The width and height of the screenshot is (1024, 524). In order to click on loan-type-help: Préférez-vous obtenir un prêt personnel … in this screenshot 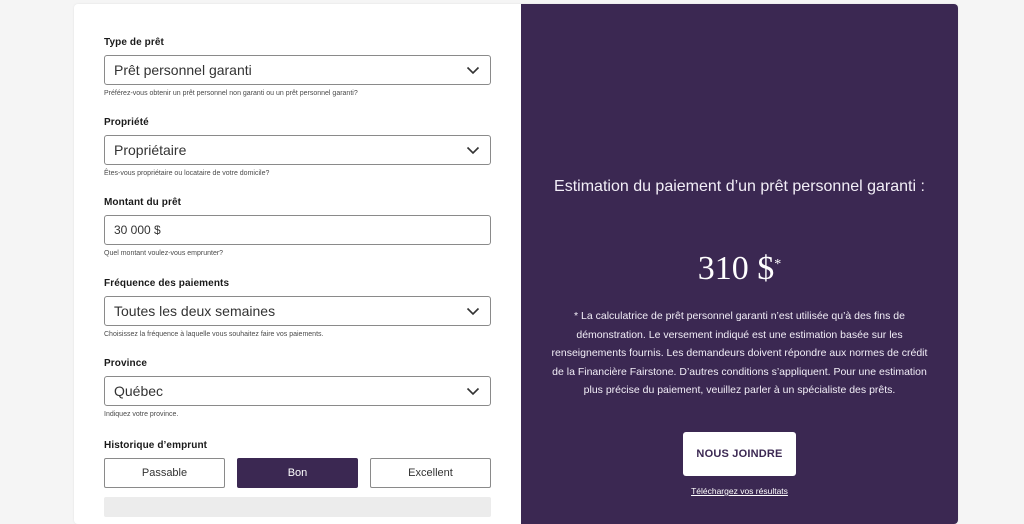, I will do `click(231, 93)`.